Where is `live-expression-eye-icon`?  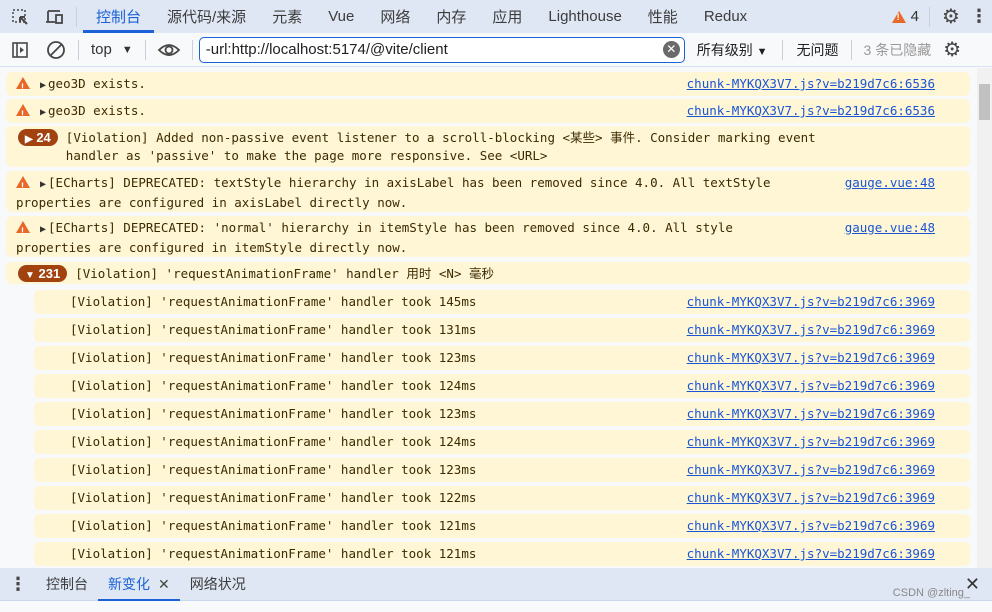 live-expression-eye-icon is located at coordinates (169, 50).